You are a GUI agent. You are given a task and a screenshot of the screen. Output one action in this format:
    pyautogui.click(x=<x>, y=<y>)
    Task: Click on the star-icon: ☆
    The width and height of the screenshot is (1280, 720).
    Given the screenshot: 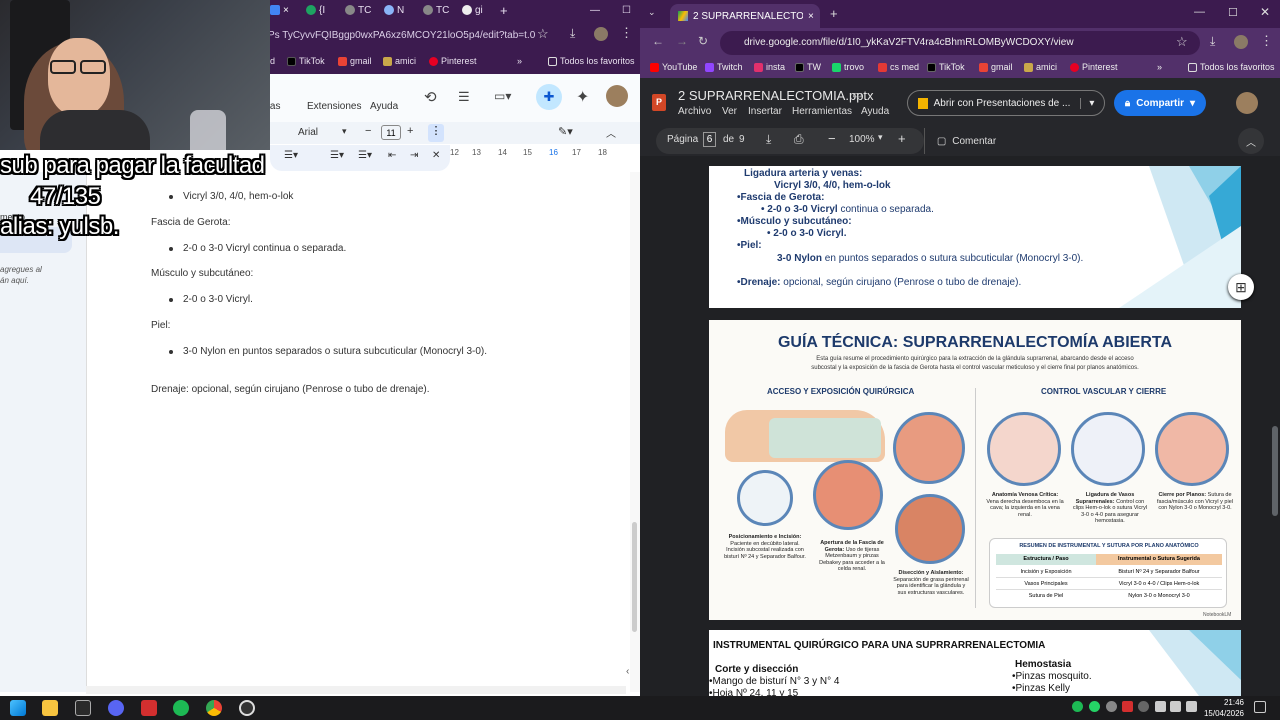 What is the action you would take?
    pyautogui.click(x=1182, y=42)
    